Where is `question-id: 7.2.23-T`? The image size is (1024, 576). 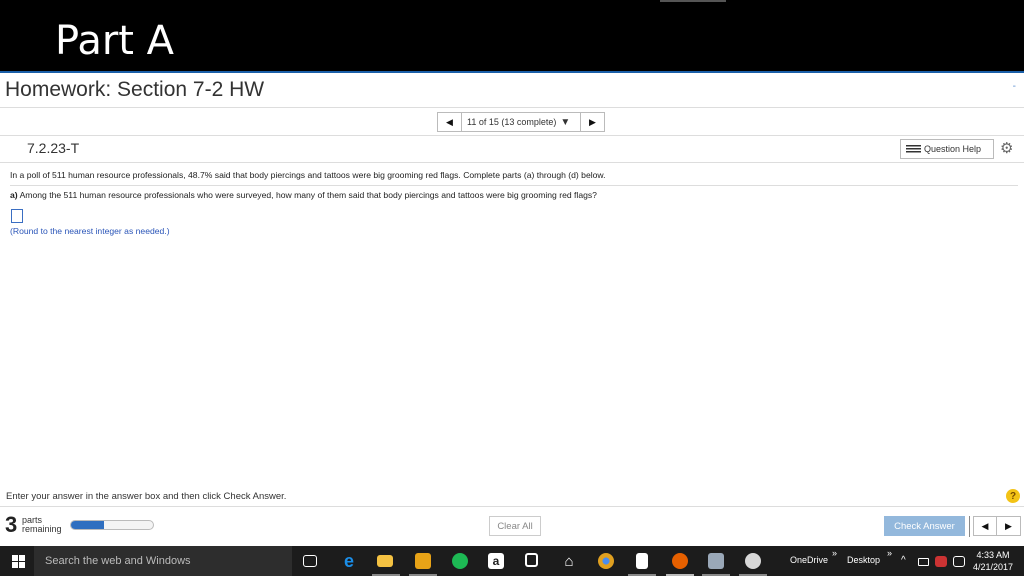
question-id: 7.2.23-T is located at coordinates (53, 148).